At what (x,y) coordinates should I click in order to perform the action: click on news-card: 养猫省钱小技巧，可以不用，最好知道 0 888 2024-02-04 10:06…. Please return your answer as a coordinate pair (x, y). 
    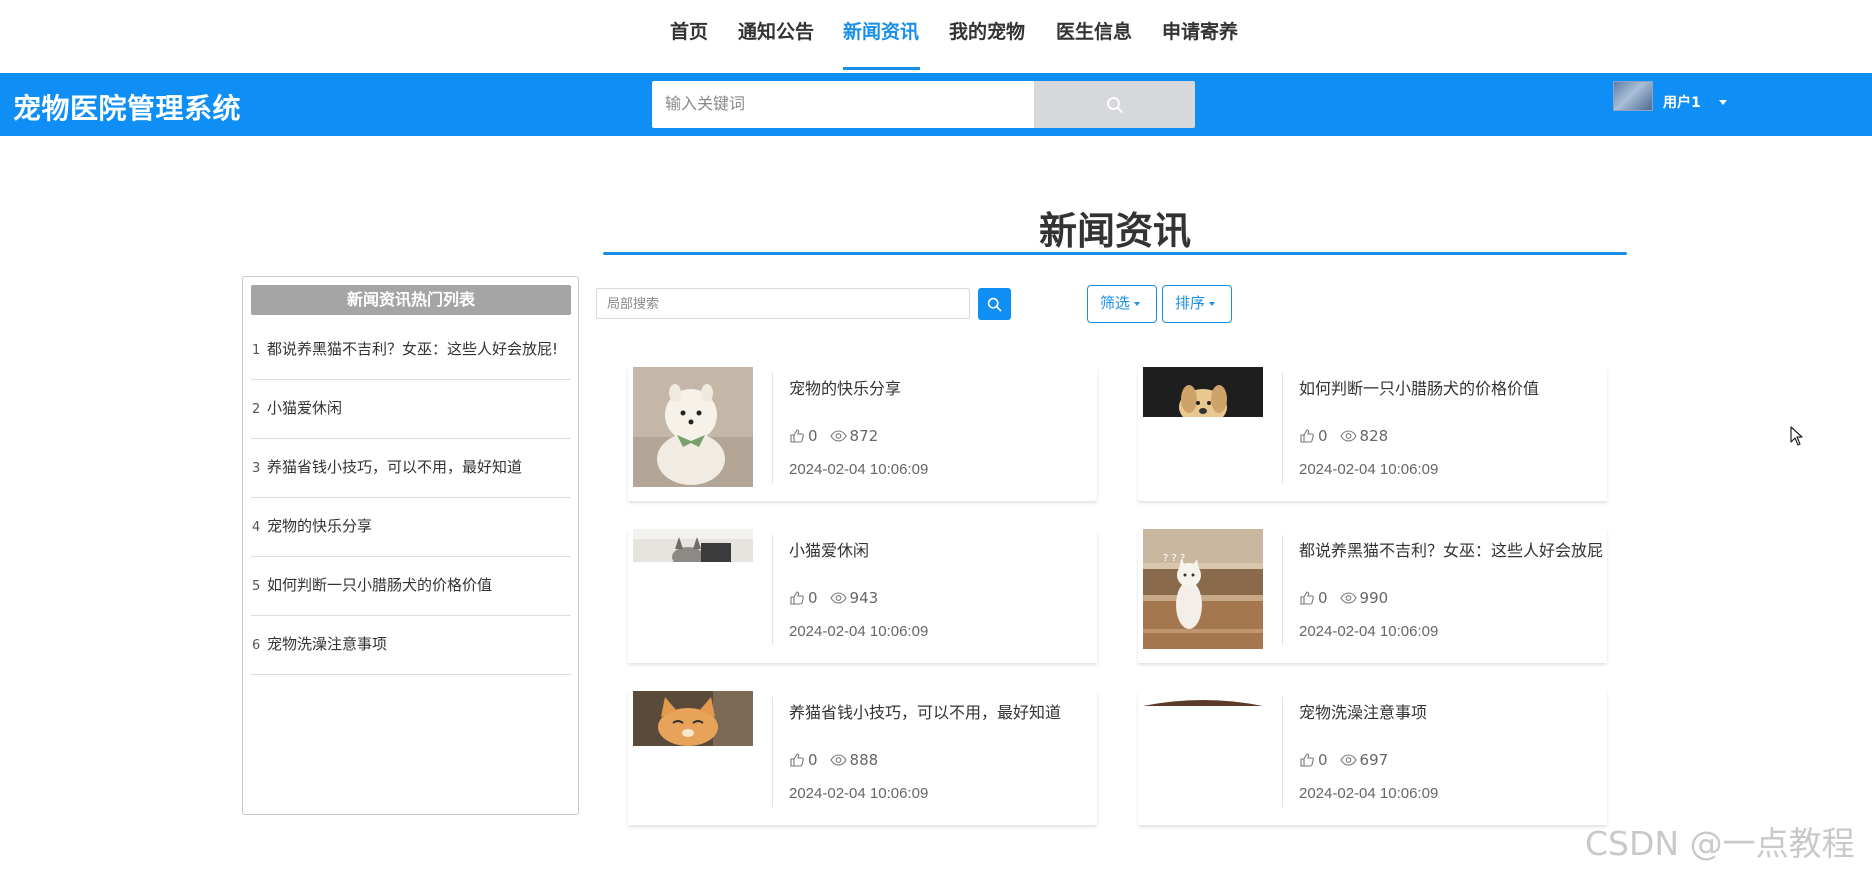
    Looking at the image, I should click on (862, 758).